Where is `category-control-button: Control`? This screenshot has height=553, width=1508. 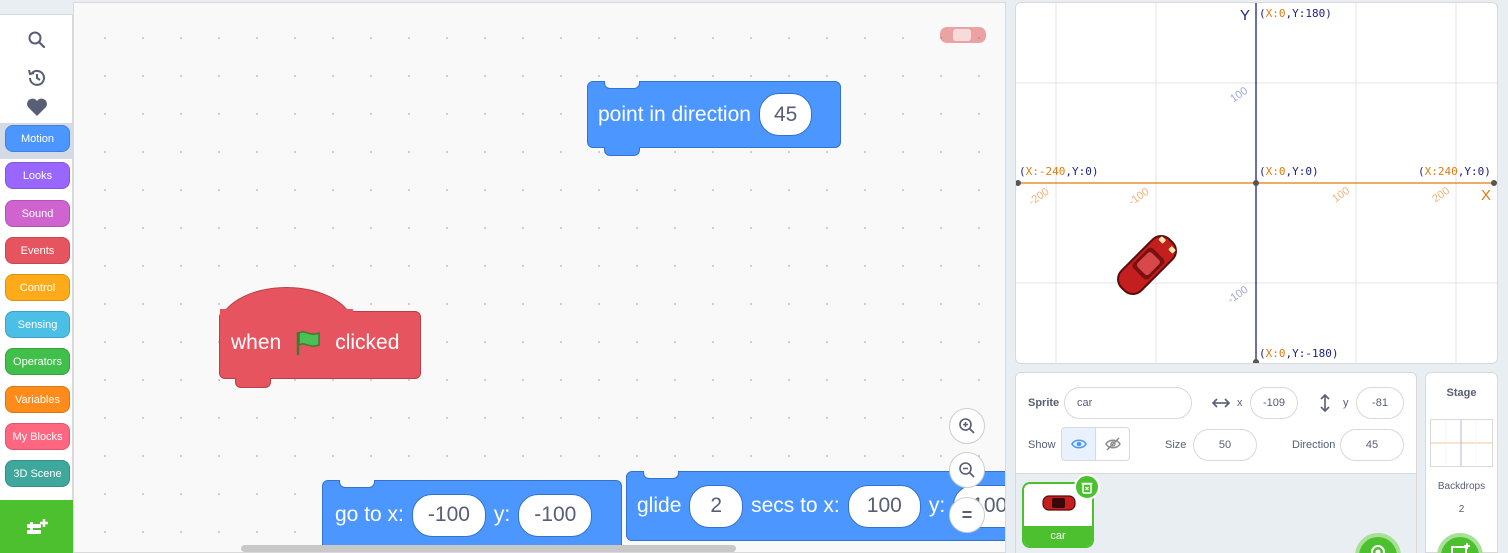 category-control-button: Control is located at coordinates (37, 287).